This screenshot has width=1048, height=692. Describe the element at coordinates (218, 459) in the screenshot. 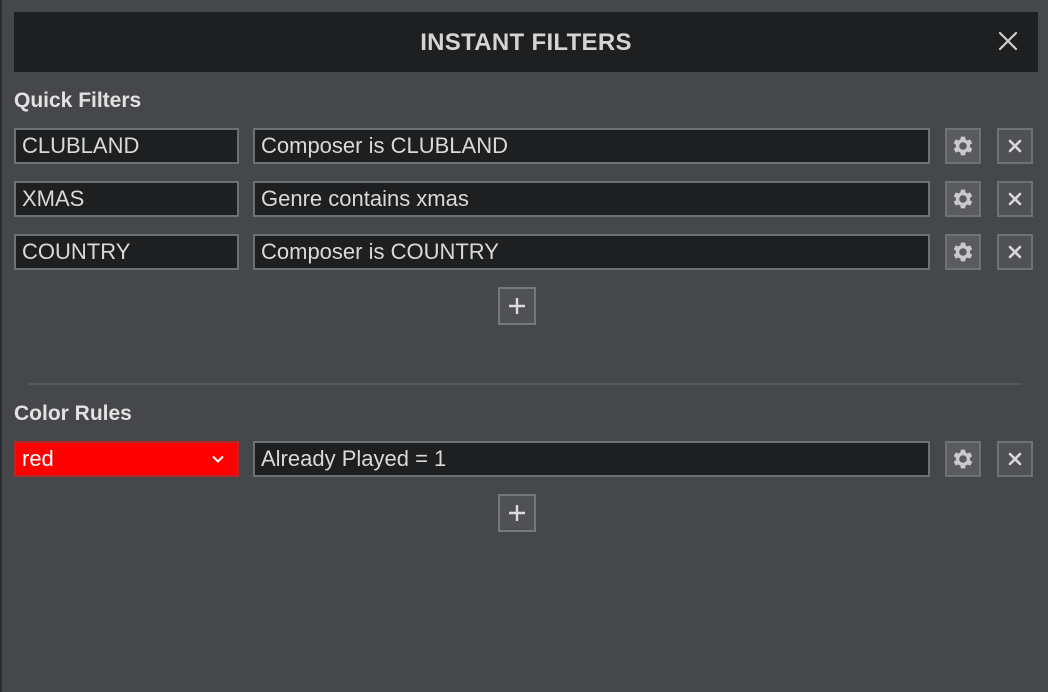

I see `chevron-down-icon` at that location.